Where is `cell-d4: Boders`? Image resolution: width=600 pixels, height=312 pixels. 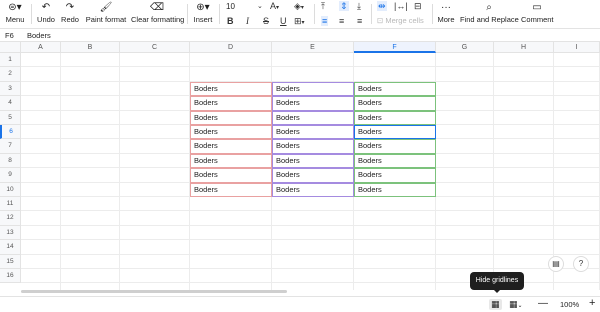 cell-d4: Boders is located at coordinates (231, 103).